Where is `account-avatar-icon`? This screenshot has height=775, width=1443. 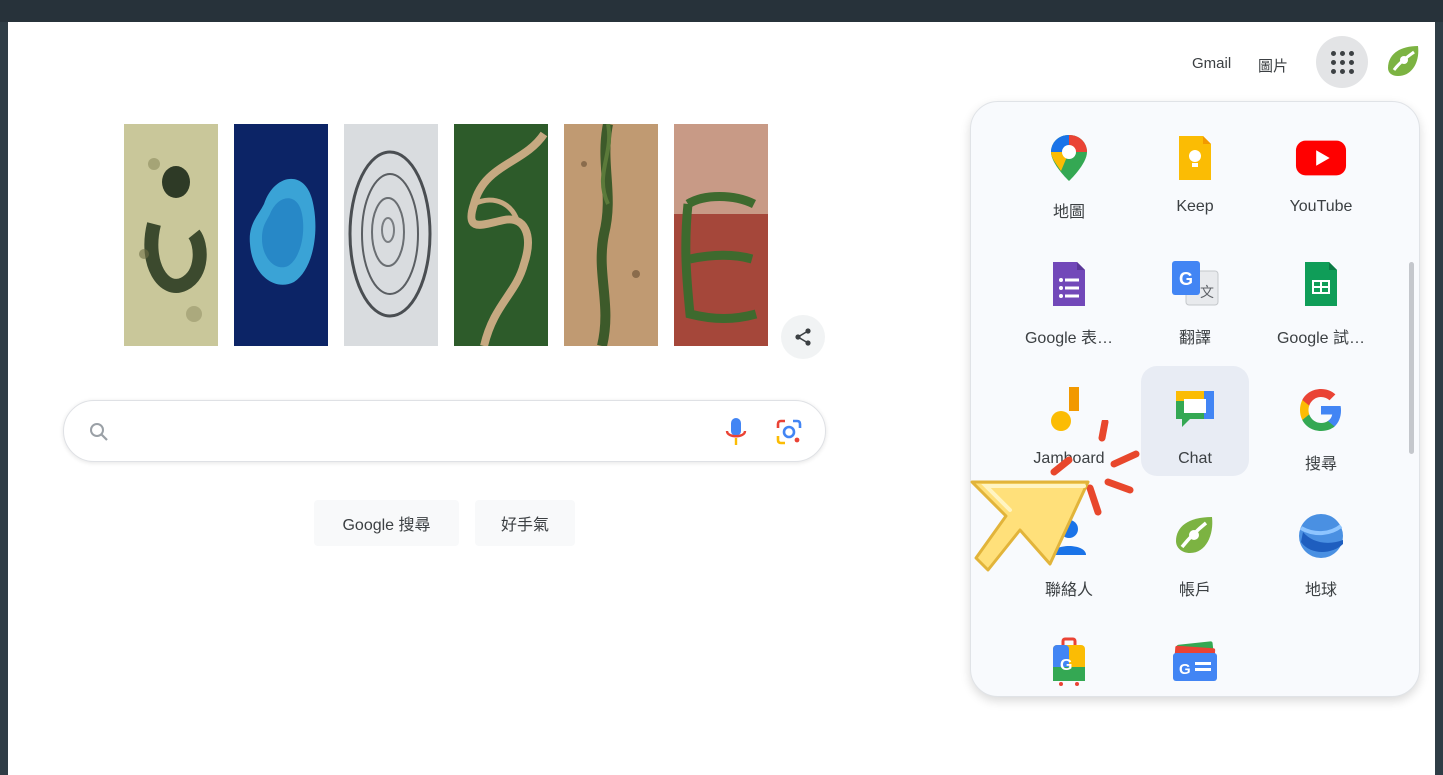
account-avatar-icon is located at coordinates (1404, 62).